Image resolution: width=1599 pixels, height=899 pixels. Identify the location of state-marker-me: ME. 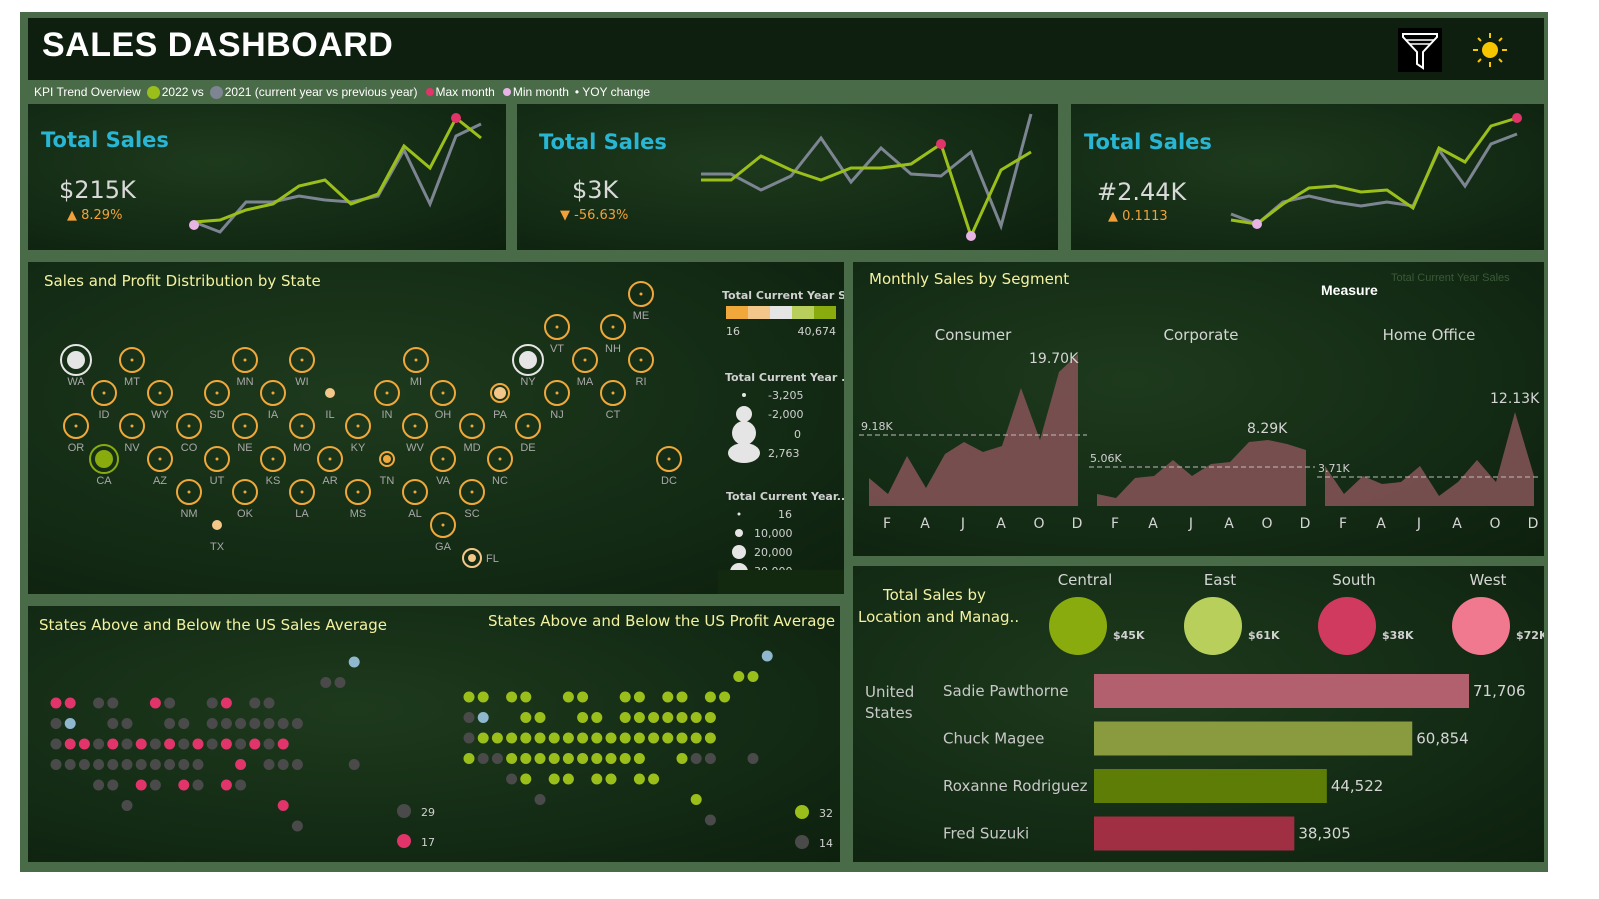
(641, 301).